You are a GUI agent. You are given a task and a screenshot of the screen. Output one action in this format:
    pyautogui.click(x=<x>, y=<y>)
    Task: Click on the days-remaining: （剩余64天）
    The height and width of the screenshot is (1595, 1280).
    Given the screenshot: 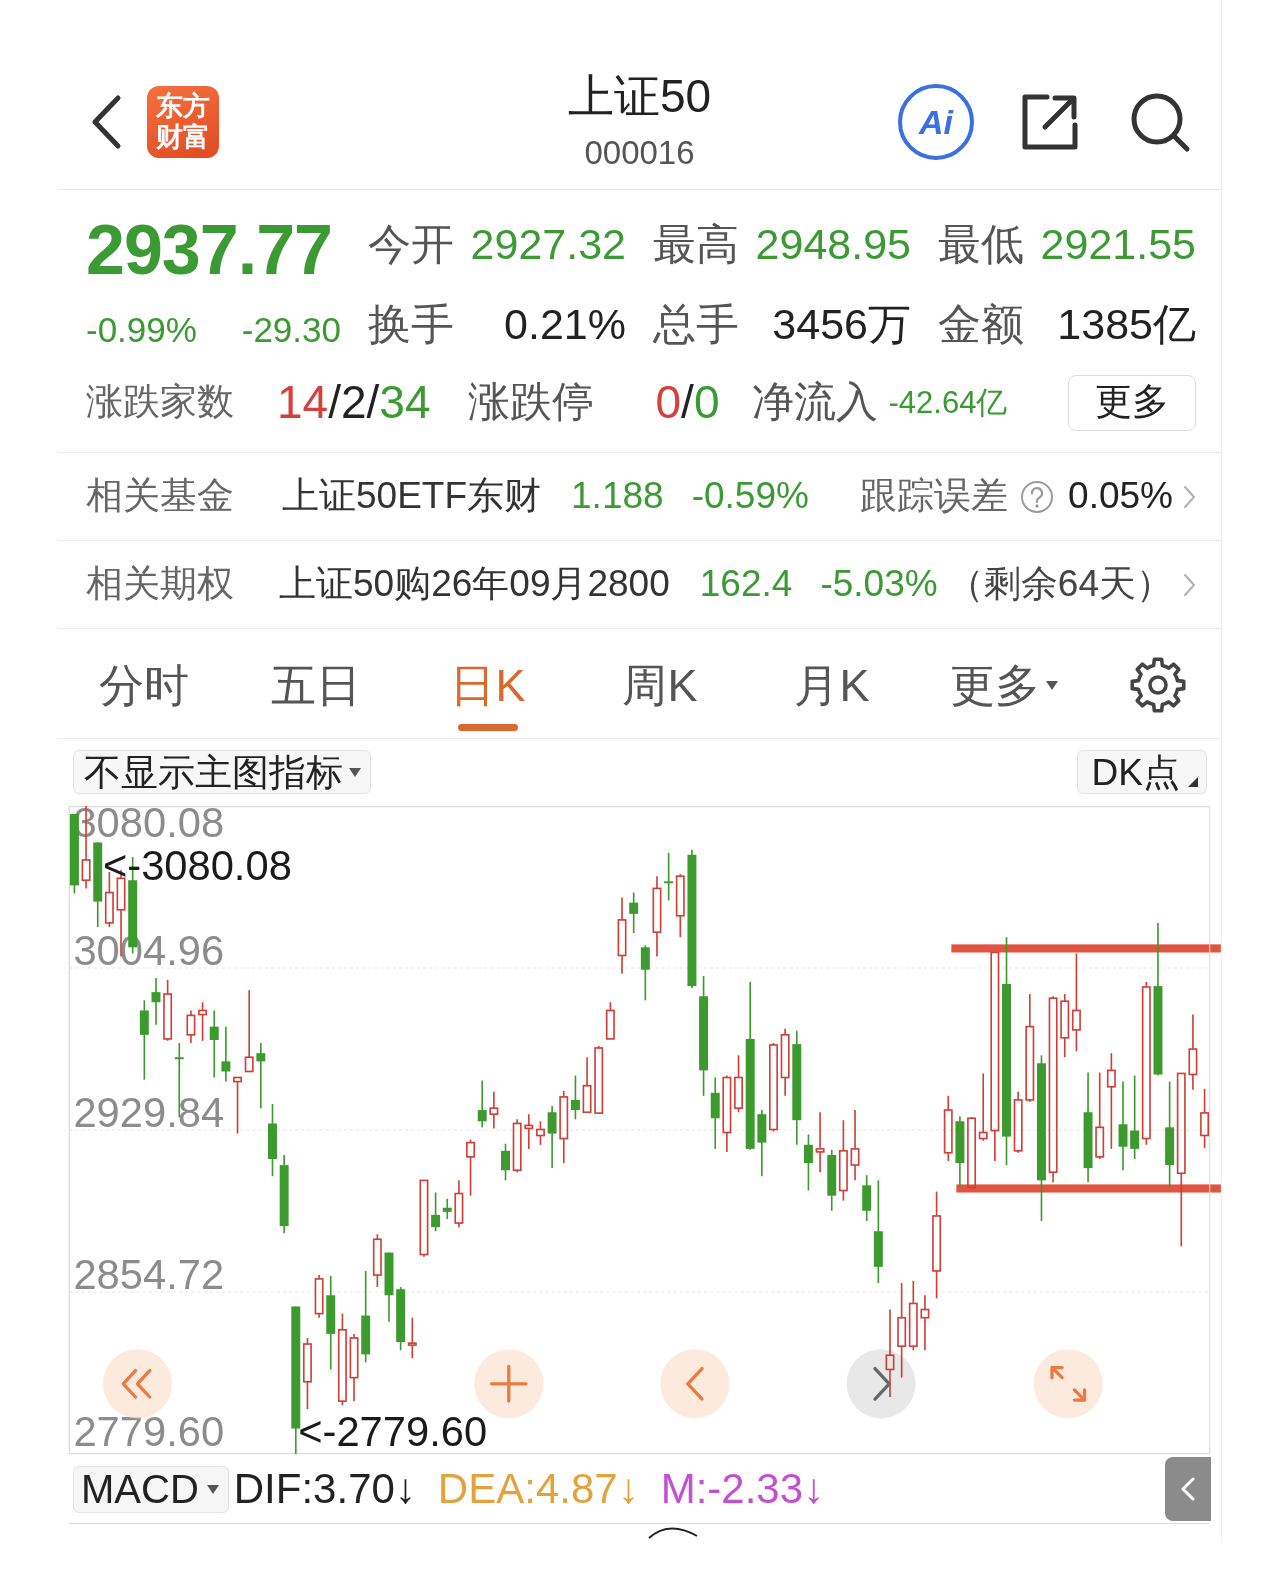 What is the action you would take?
    pyautogui.click(x=1059, y=584)
    